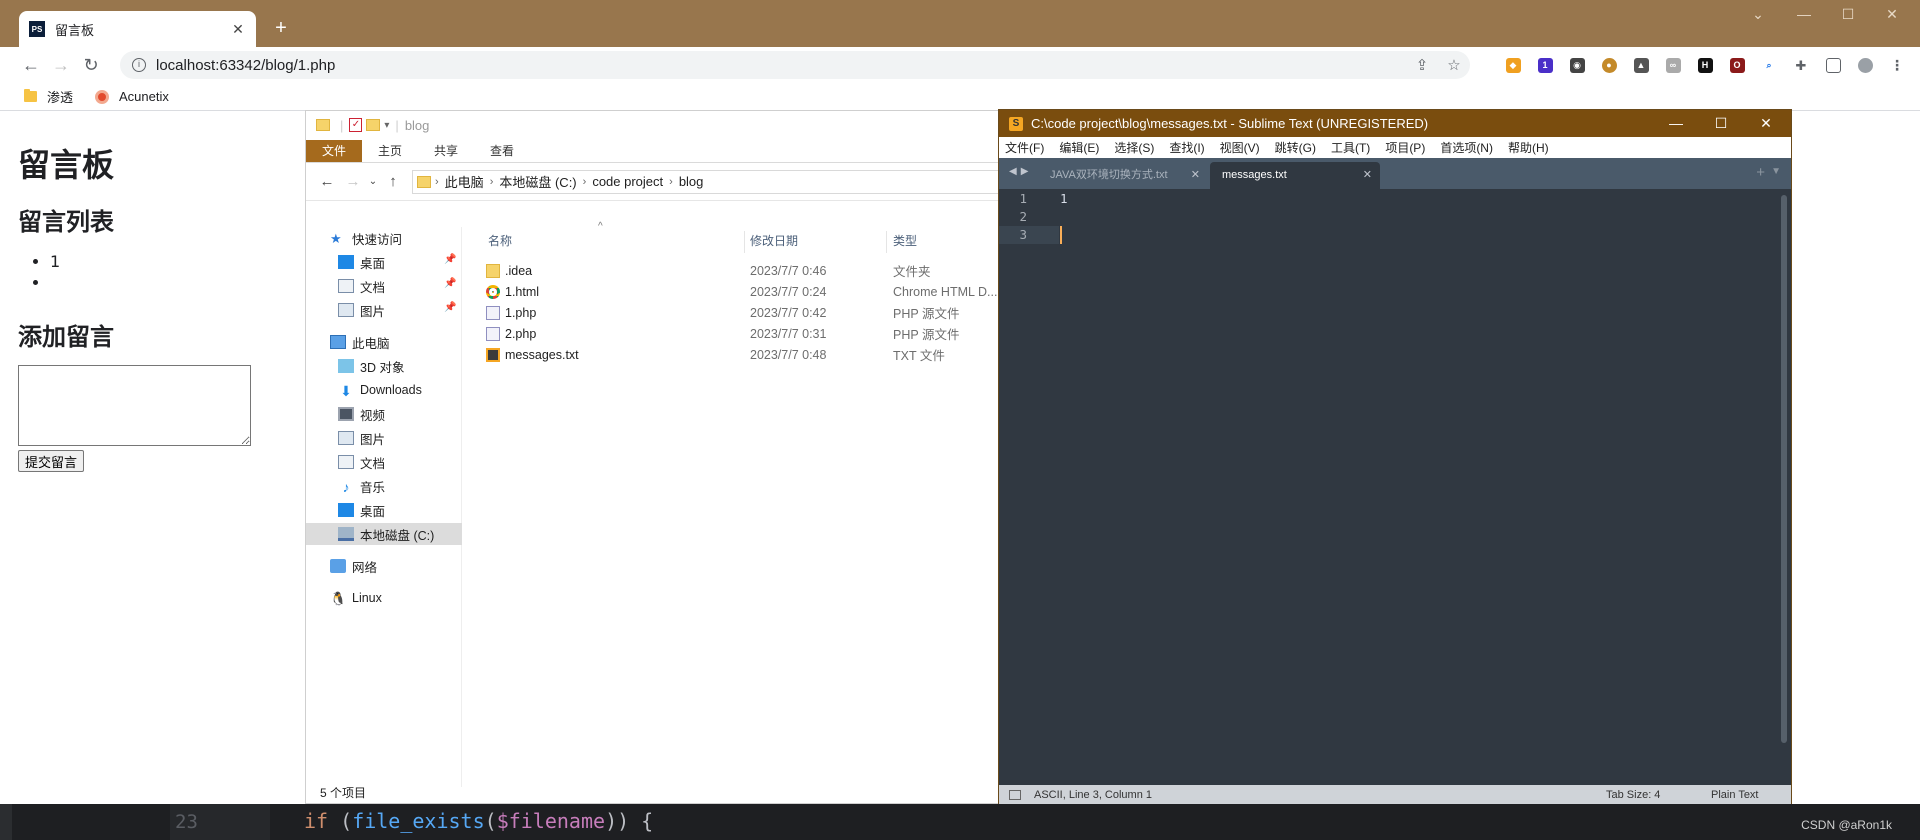 The height and width of the screenshot is (840, 1920). Describe the element at coordinates (132, 96) in the screenshot. I see `bookmark-acunetix: Acunetix` at that location.